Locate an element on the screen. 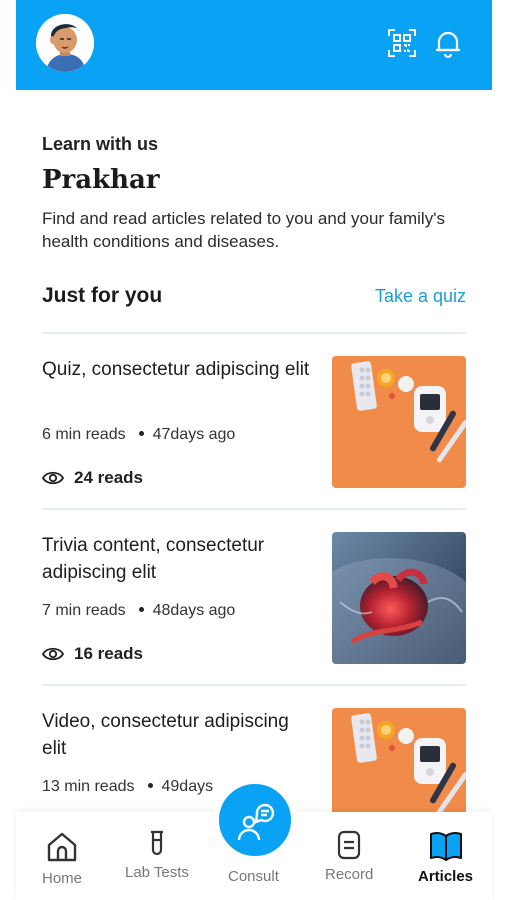  medicine-diabetes-kit-image is located at coordinates (399, 422).